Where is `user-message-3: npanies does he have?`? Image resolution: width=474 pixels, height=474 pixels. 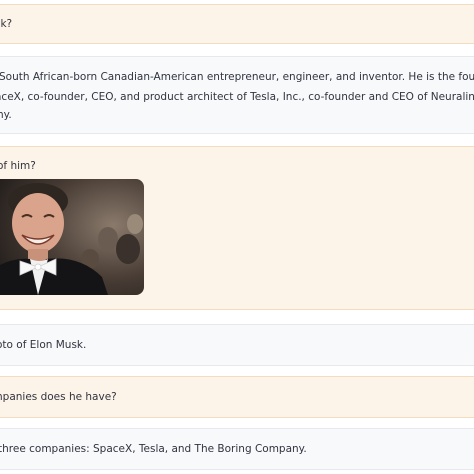
user-message-3: npanies does he have? is located at coordinates (237, 397).